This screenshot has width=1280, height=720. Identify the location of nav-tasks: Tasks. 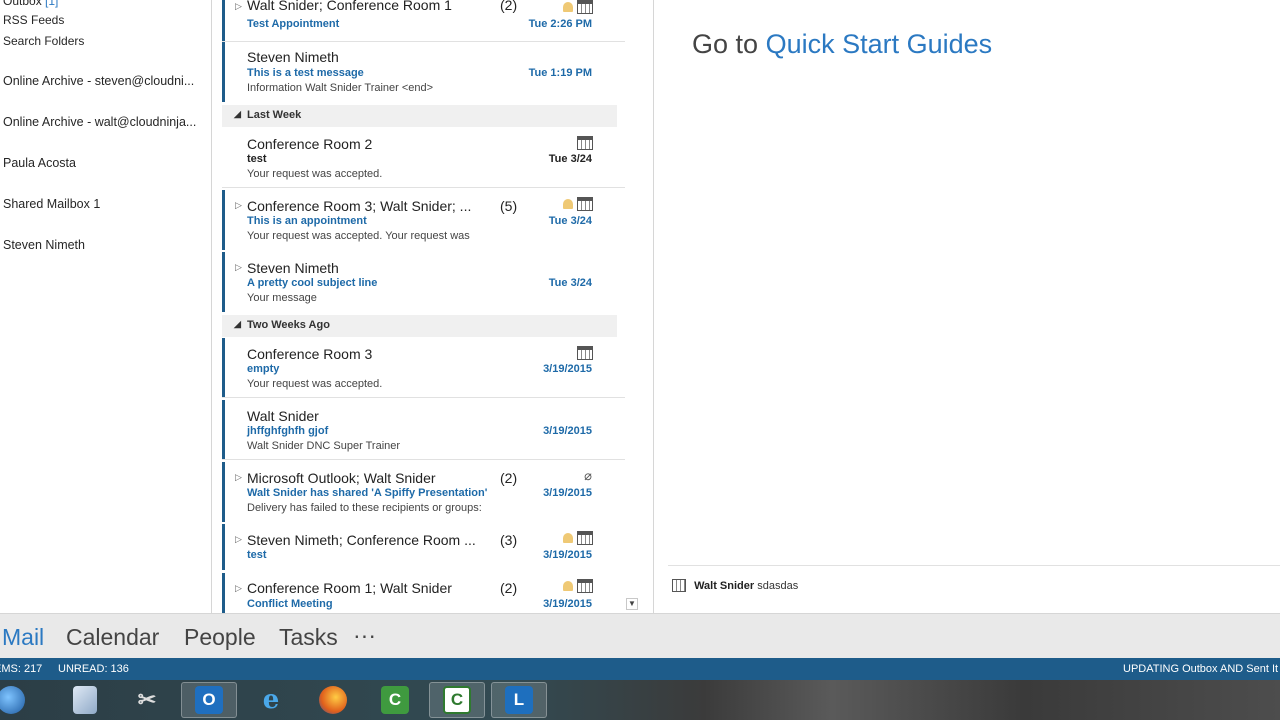
(308, 637).